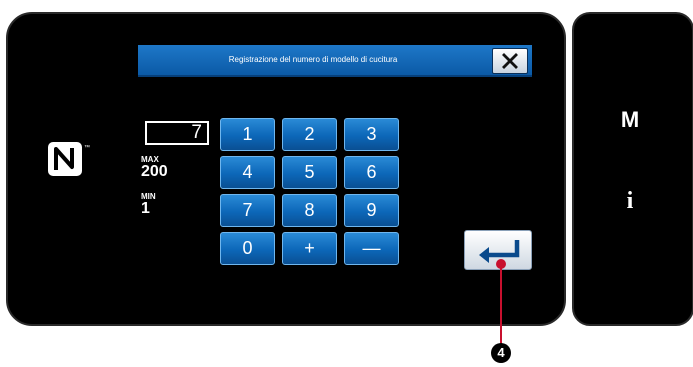 This screenshot has height=367, width=693. Describe the element at coordinates (69, 159) in the screenshot. I see `nfc-icon: ™` at that location.